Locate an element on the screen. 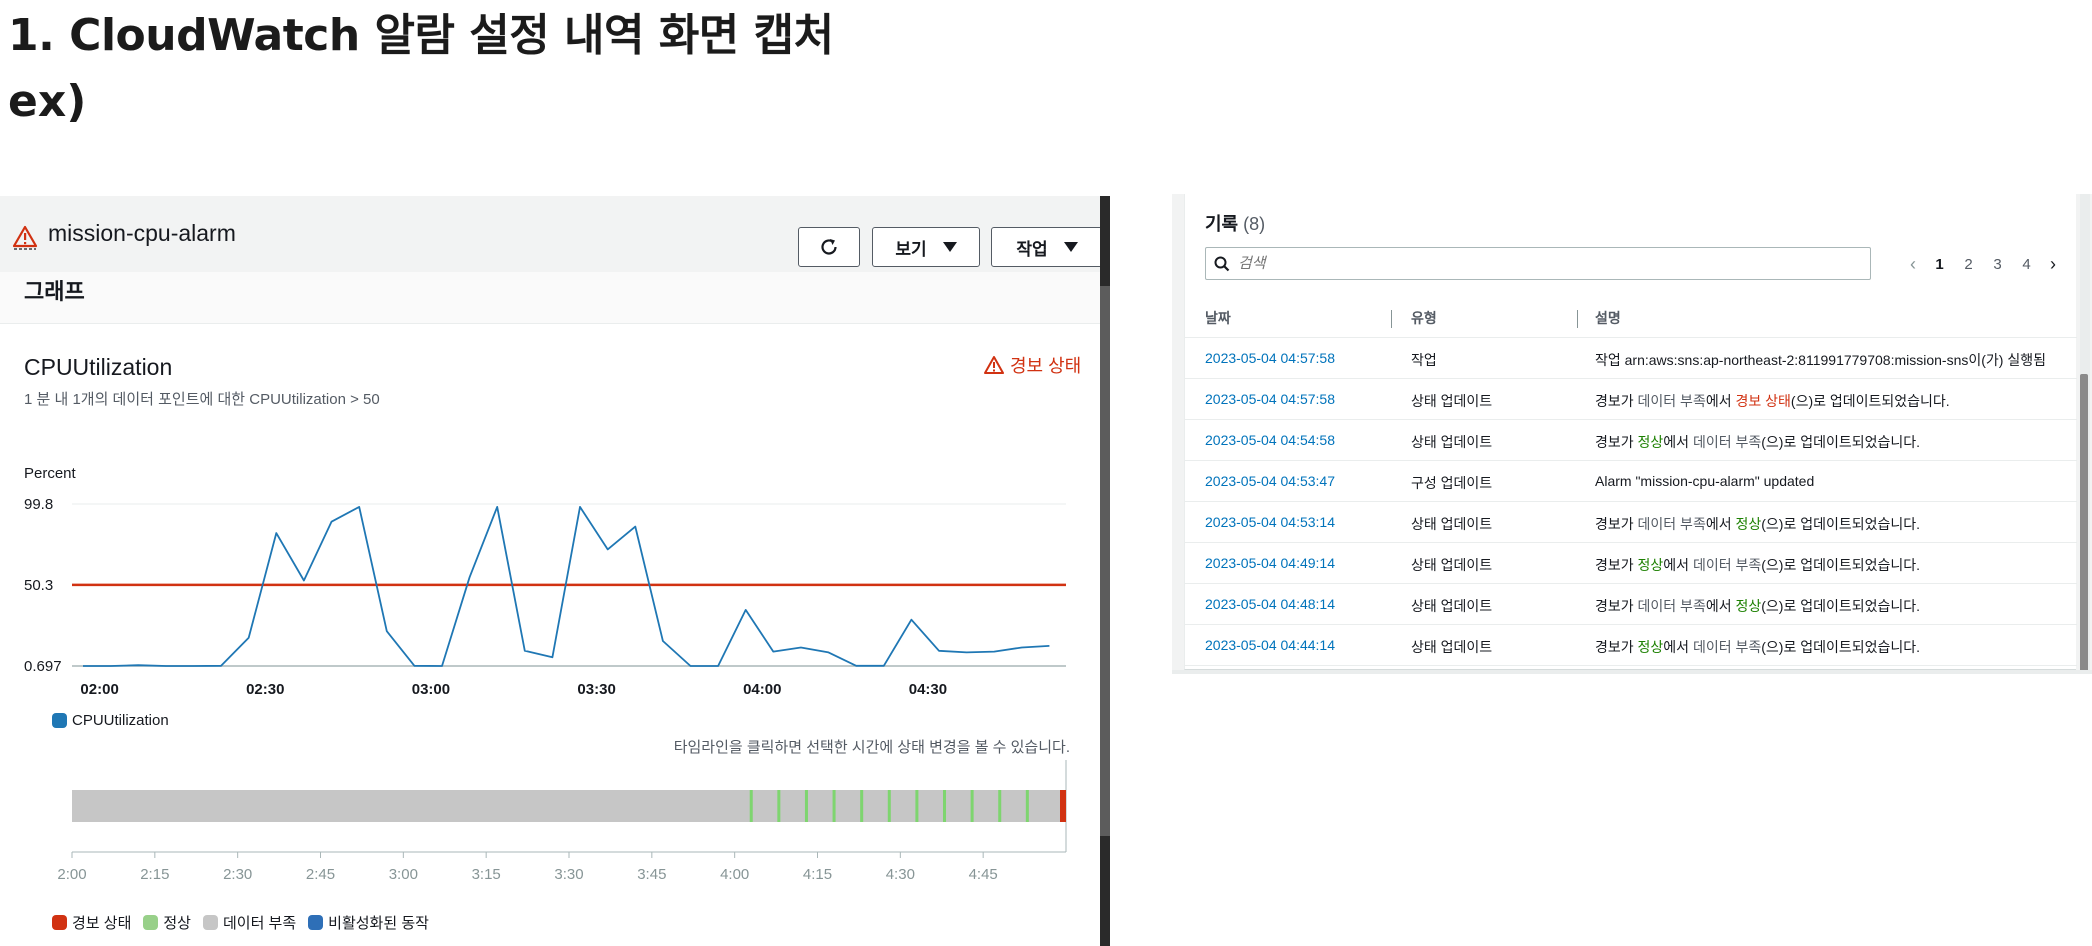 The image size is (2092, 946). description-segment: 경보 상태 is located at coordinates (1763, 401).